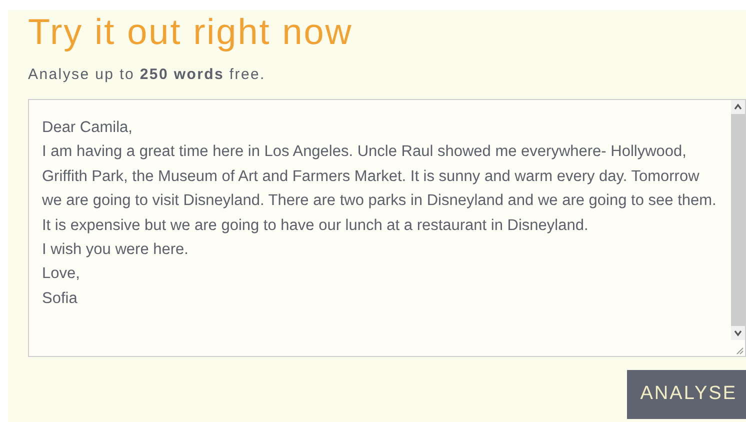 The width and height of the screenshot is (746, 422). What do you see at coordinates (147, 74) in the screenshot?
I see `subtitle: Analyse up to 250 words free.` at bounding box center [147, 74].